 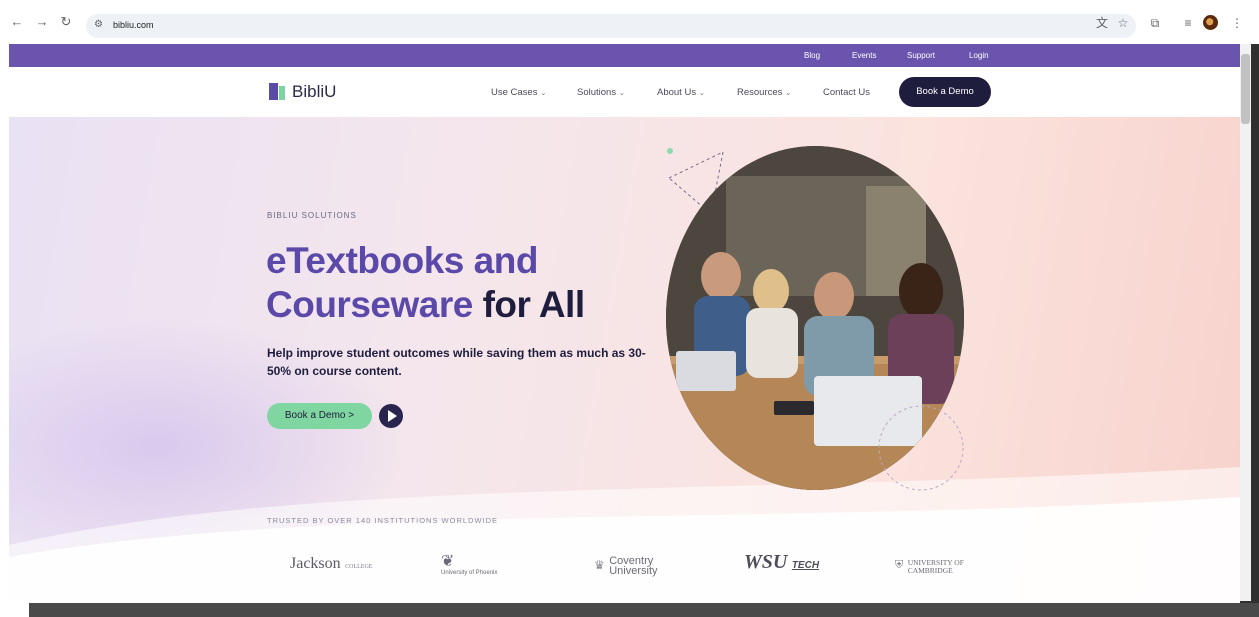 I want to click on hero-headline: eTextbooks and Courseware for All, so click(x=466, y=283).